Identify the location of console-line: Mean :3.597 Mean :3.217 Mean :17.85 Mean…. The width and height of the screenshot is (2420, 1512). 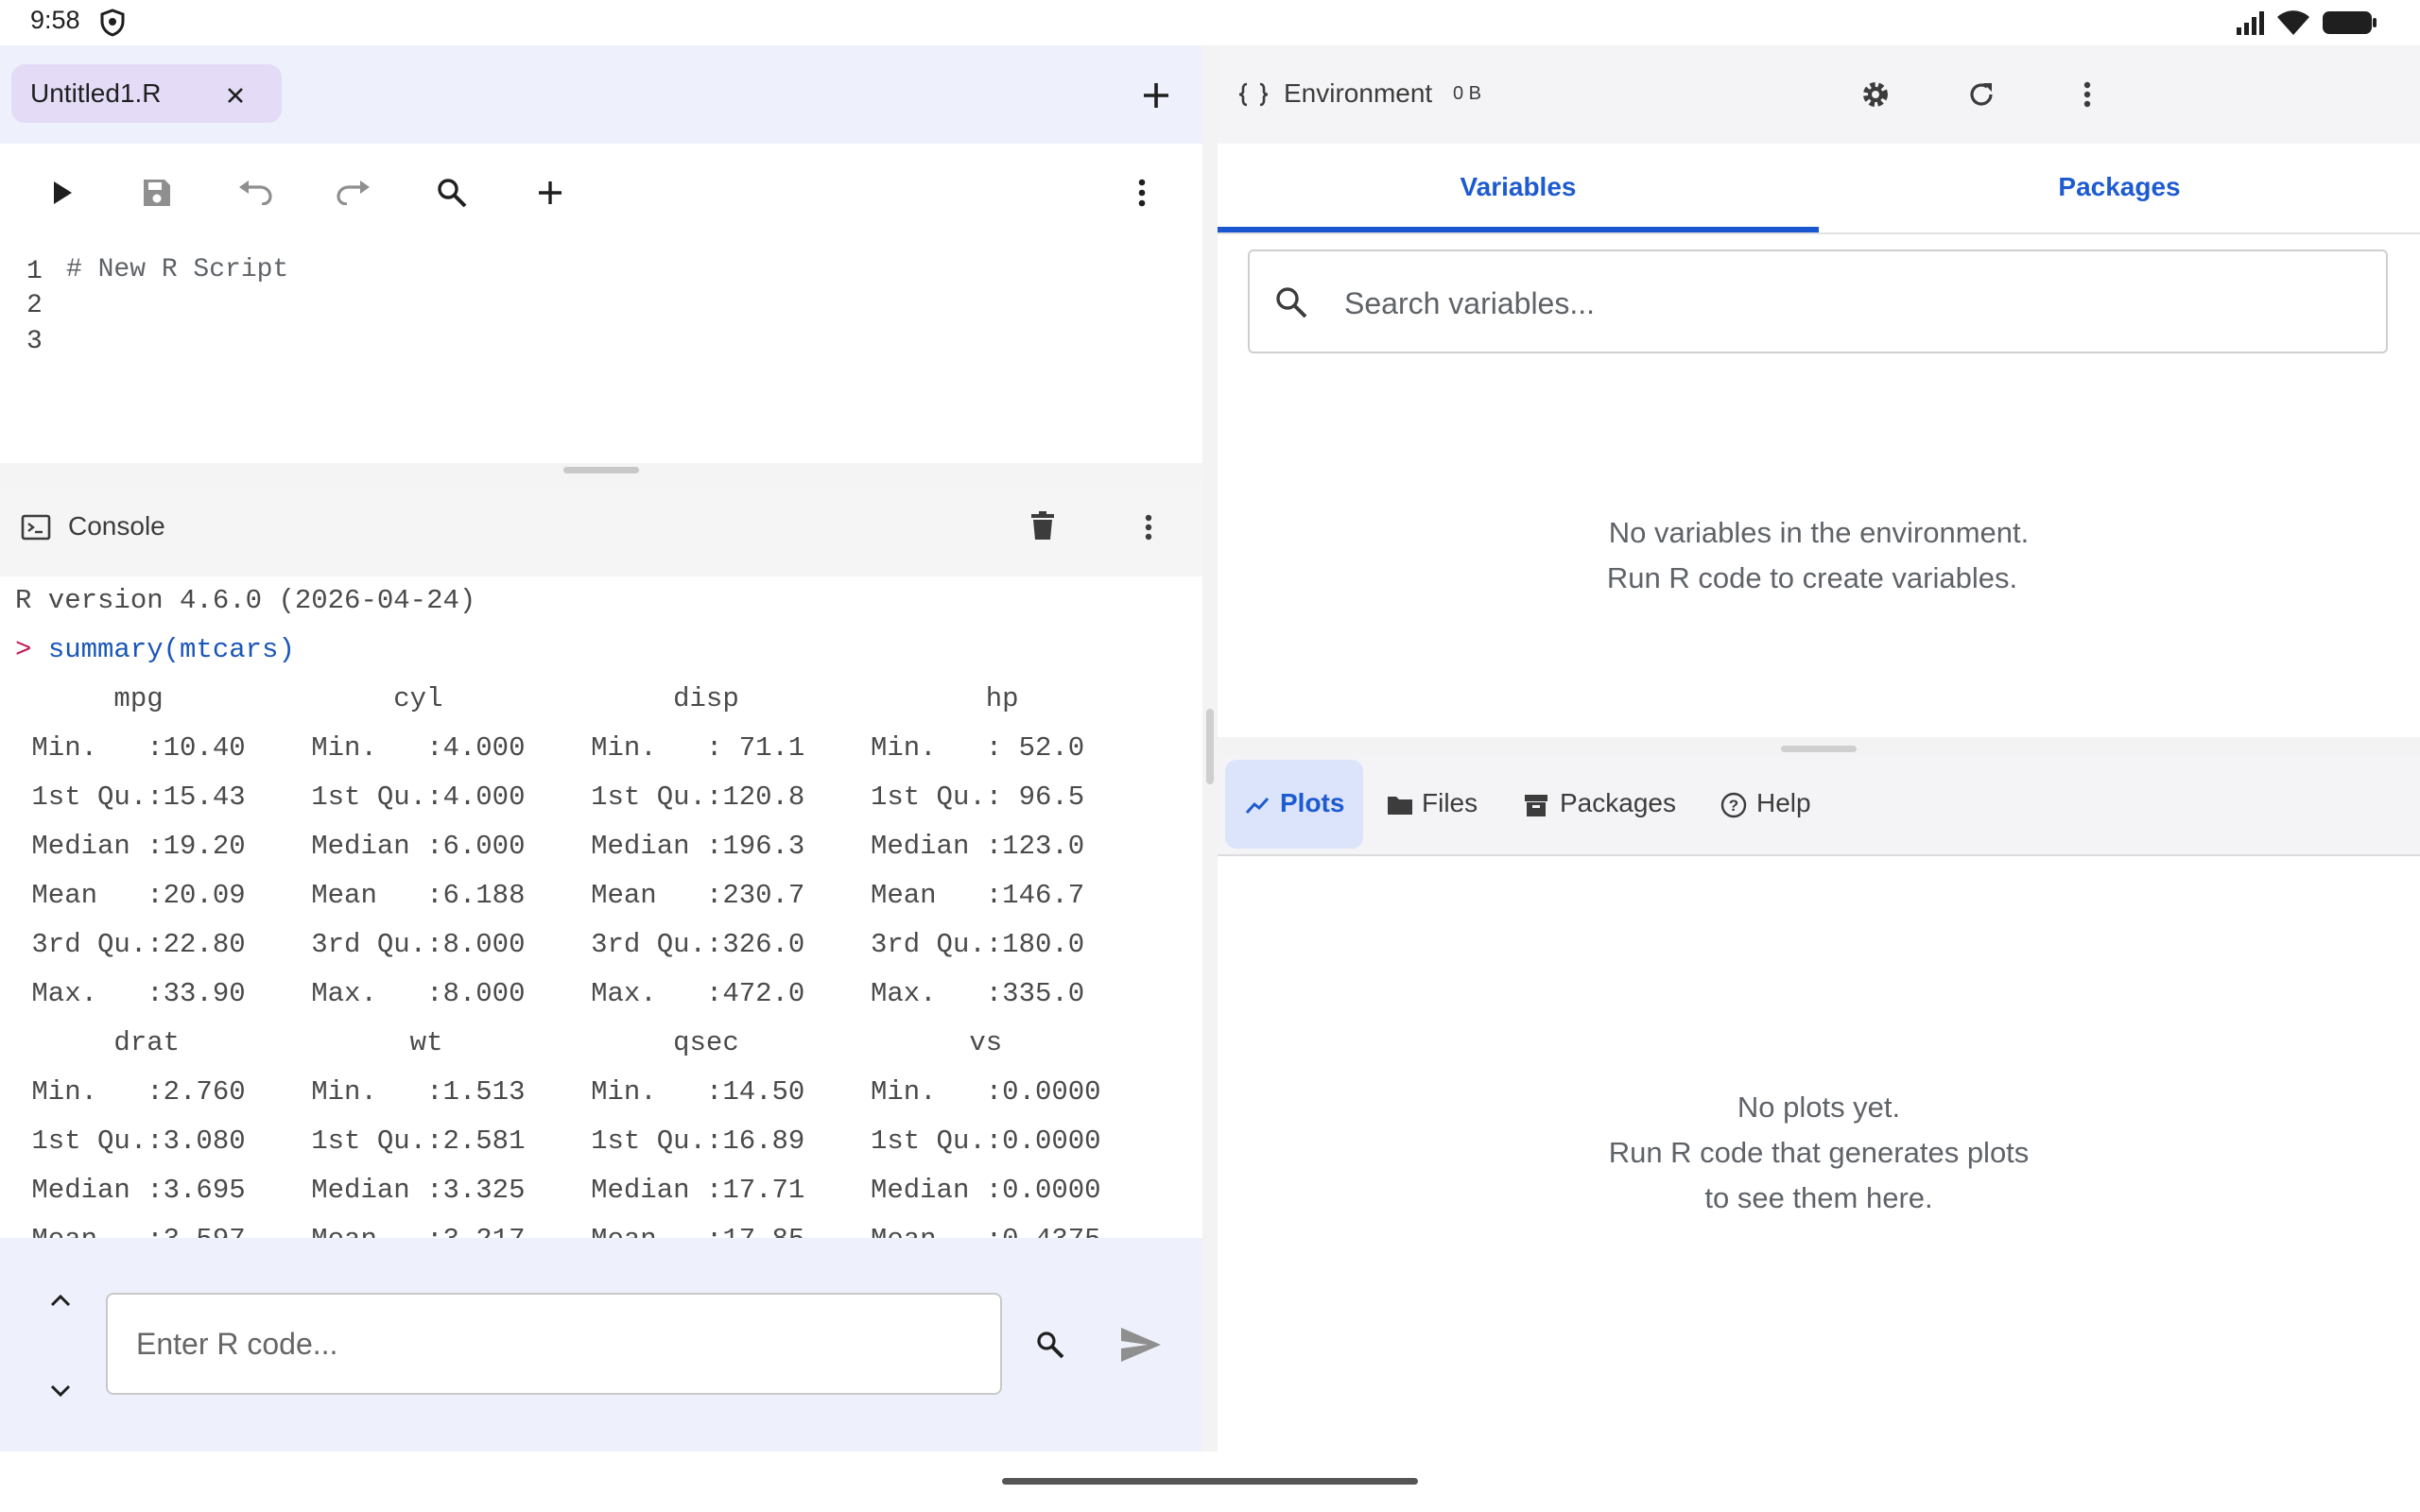
(557, 1226).